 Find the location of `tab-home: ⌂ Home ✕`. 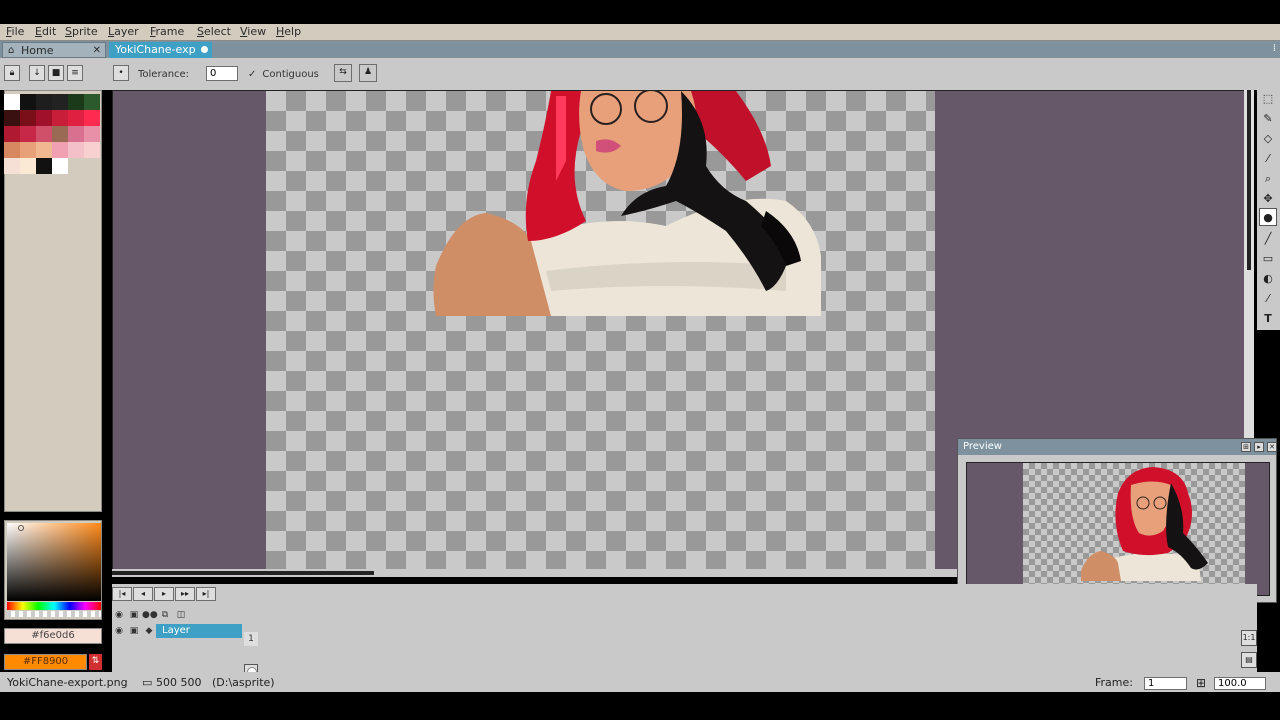

tab-home: ⌂ Home ✕ is located at coordinates (54, 50).